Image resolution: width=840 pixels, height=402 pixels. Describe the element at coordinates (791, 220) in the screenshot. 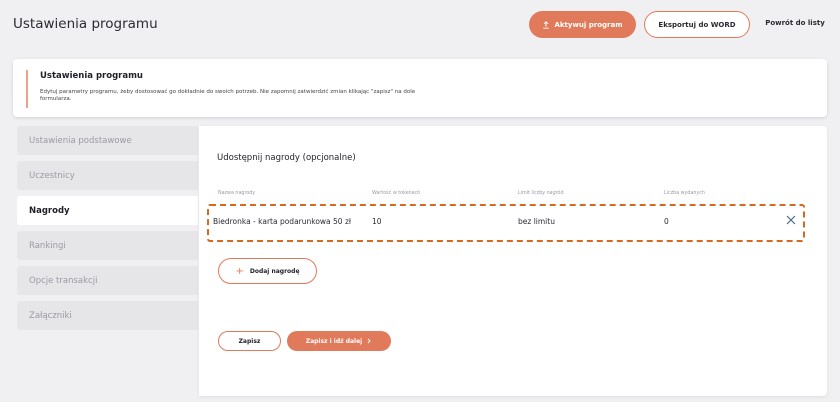

I see `close-icon` at that location.